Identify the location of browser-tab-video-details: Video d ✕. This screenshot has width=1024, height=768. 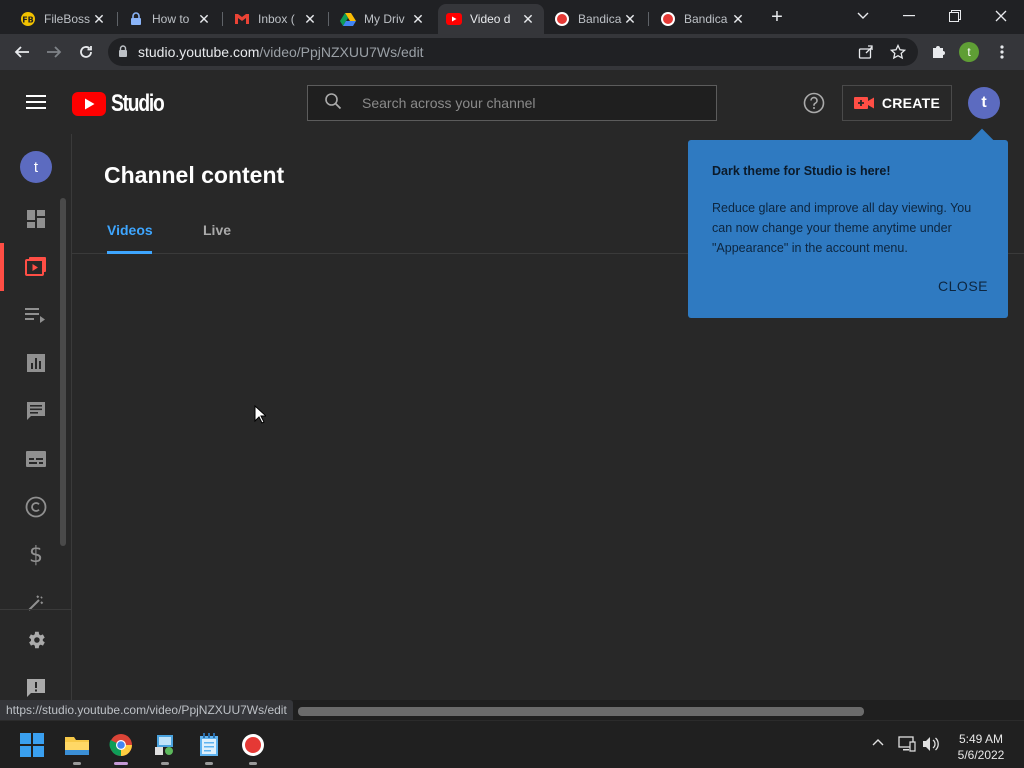
(491, 19).